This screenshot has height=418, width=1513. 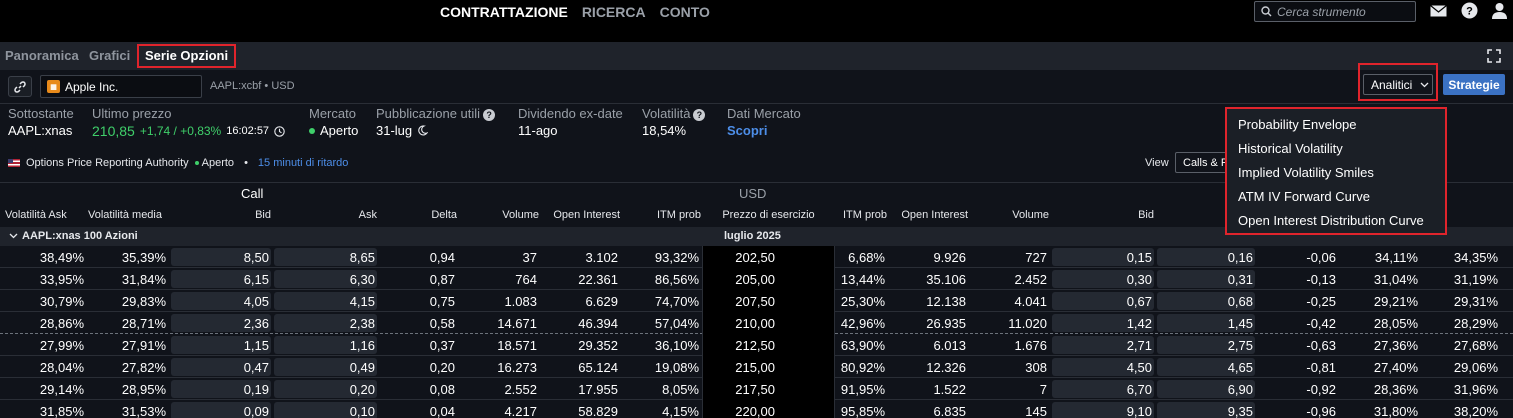 What do you see at coordinates (1036, 411) in the screenshot?
I see `put-volume-cell: 145` at bounding box center [1036, 411].